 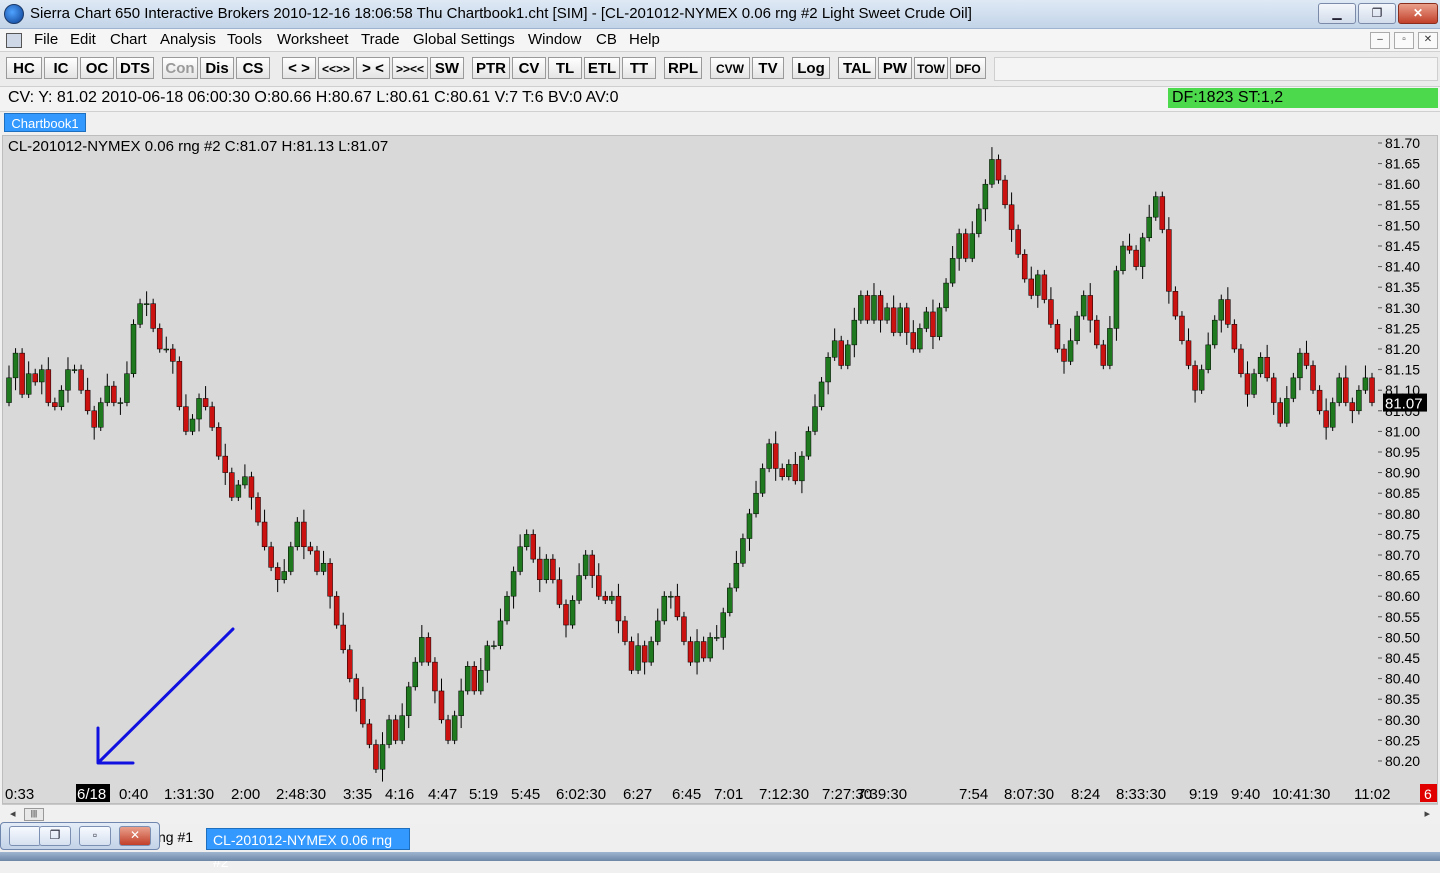 I want to click on mini-maximize-button: ▫, so click(x=95, y=836).